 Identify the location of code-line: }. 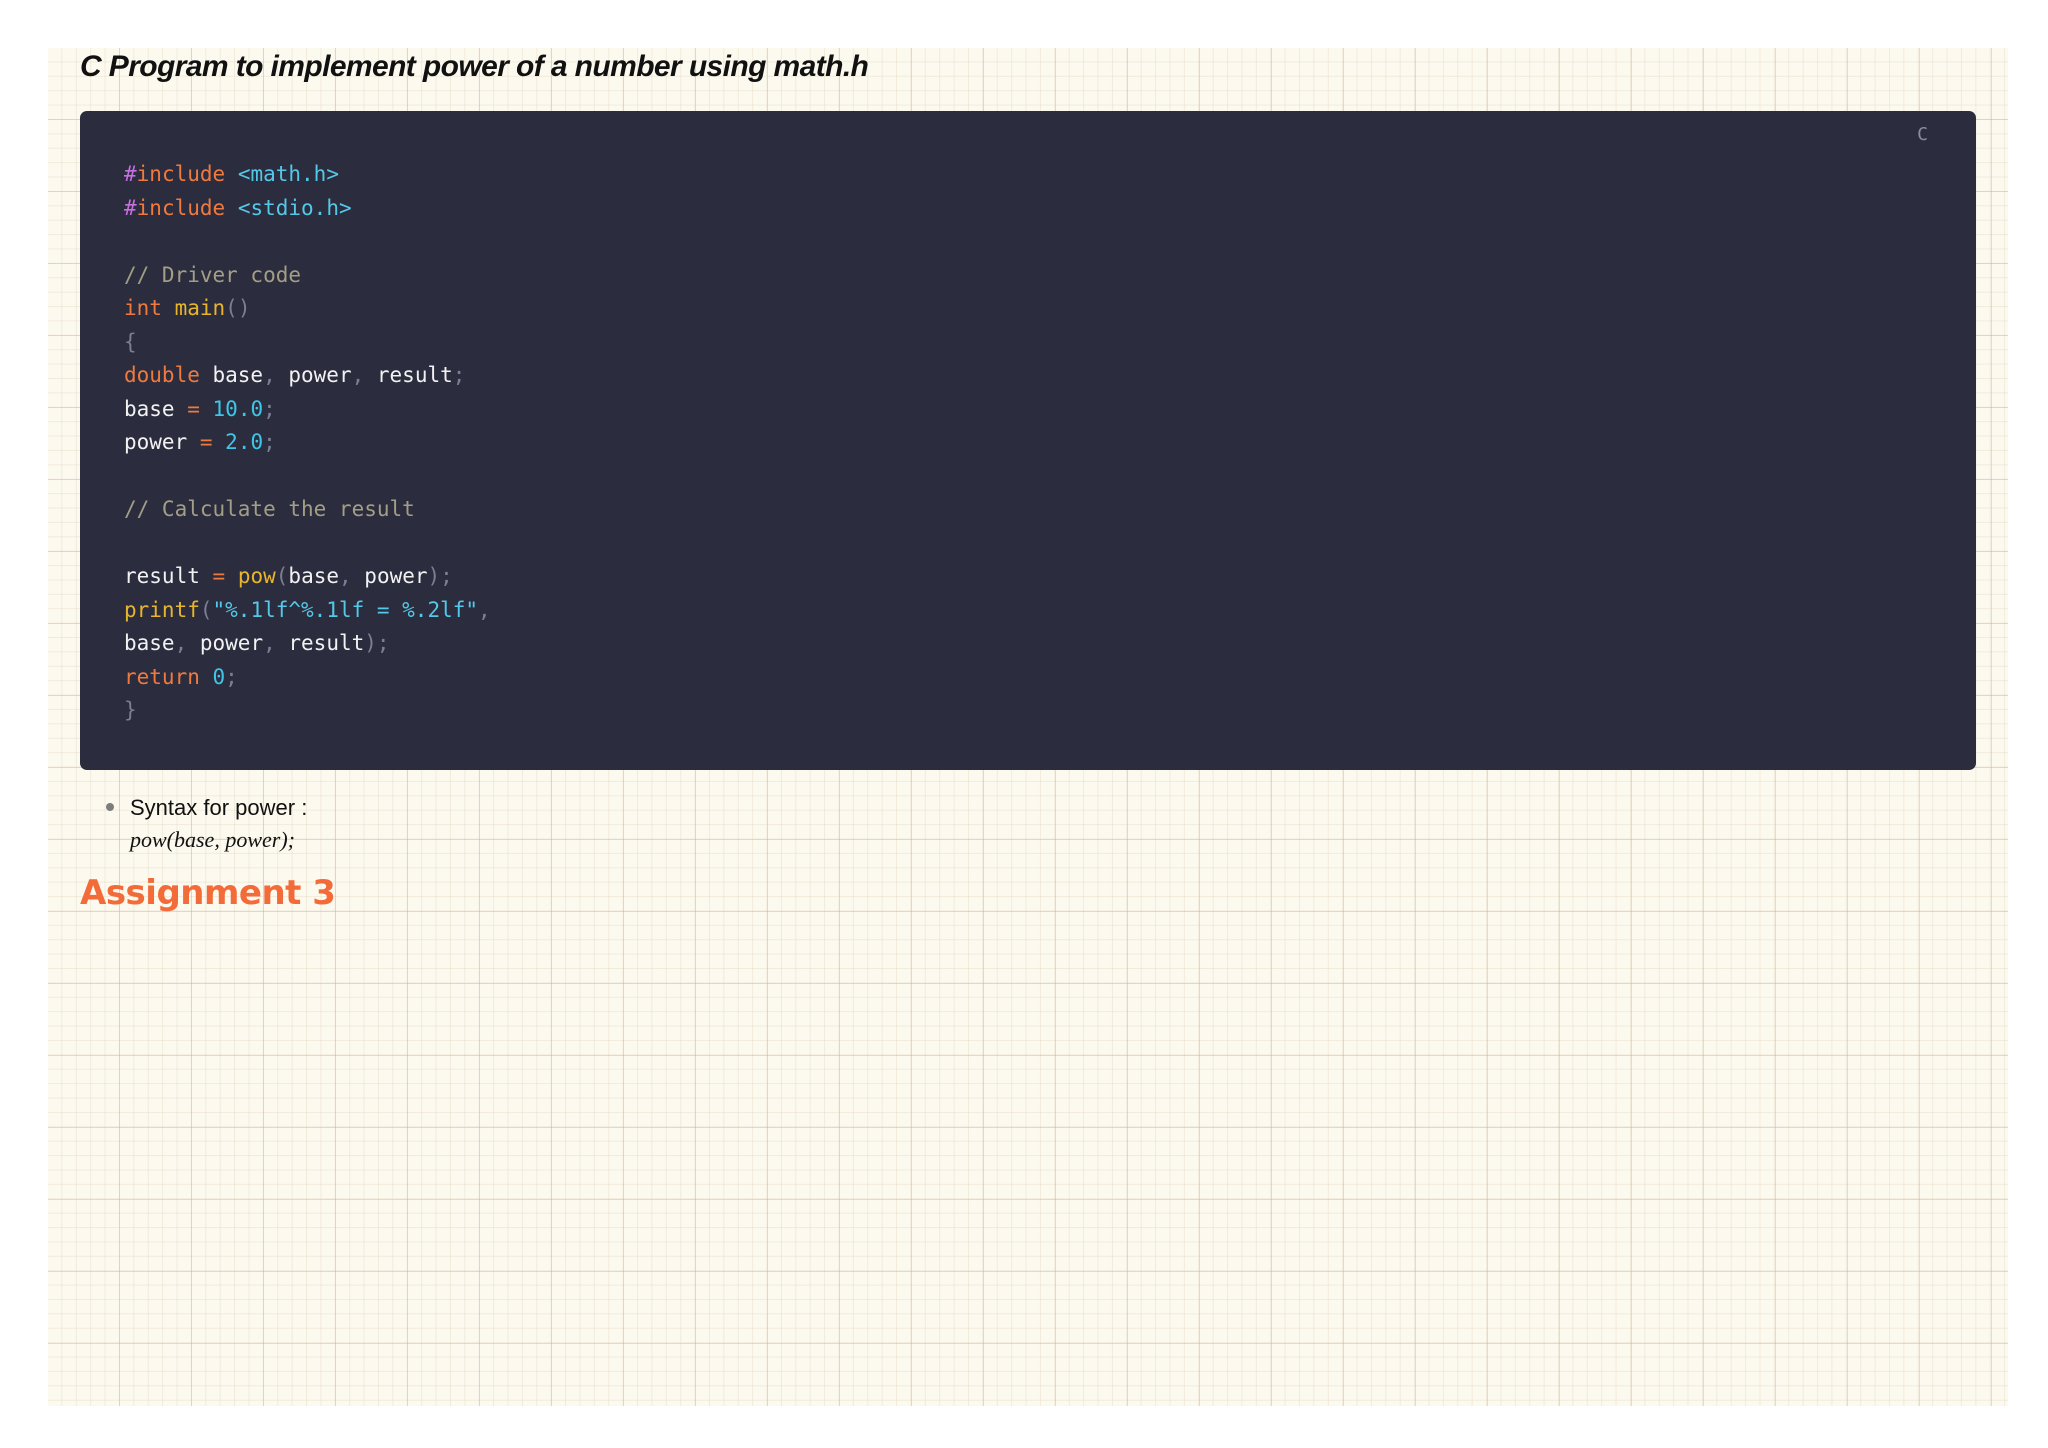
(307, 711).